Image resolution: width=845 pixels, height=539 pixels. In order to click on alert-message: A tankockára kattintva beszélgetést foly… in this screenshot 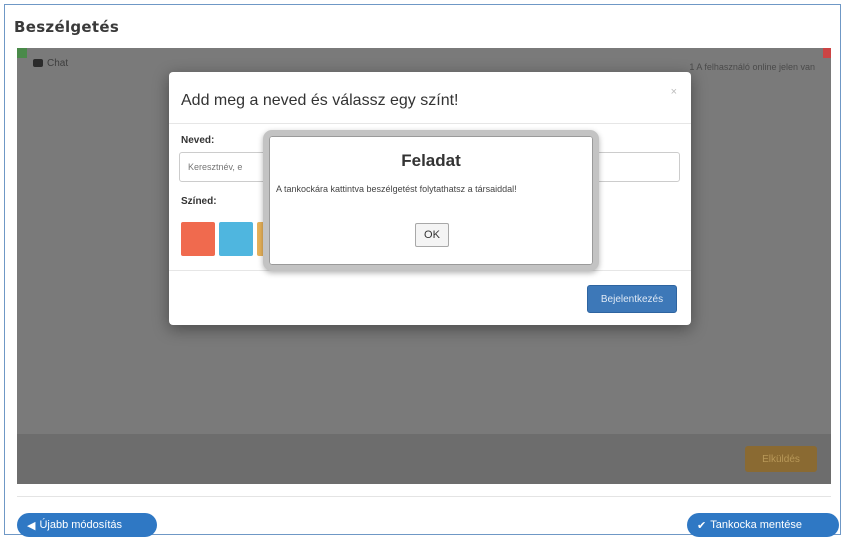, I will do `click(396, 189)`.